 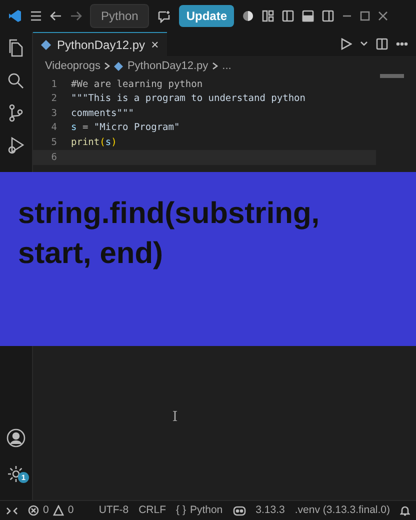 I want to click on search-field: Python, so click(x=120, y=16).